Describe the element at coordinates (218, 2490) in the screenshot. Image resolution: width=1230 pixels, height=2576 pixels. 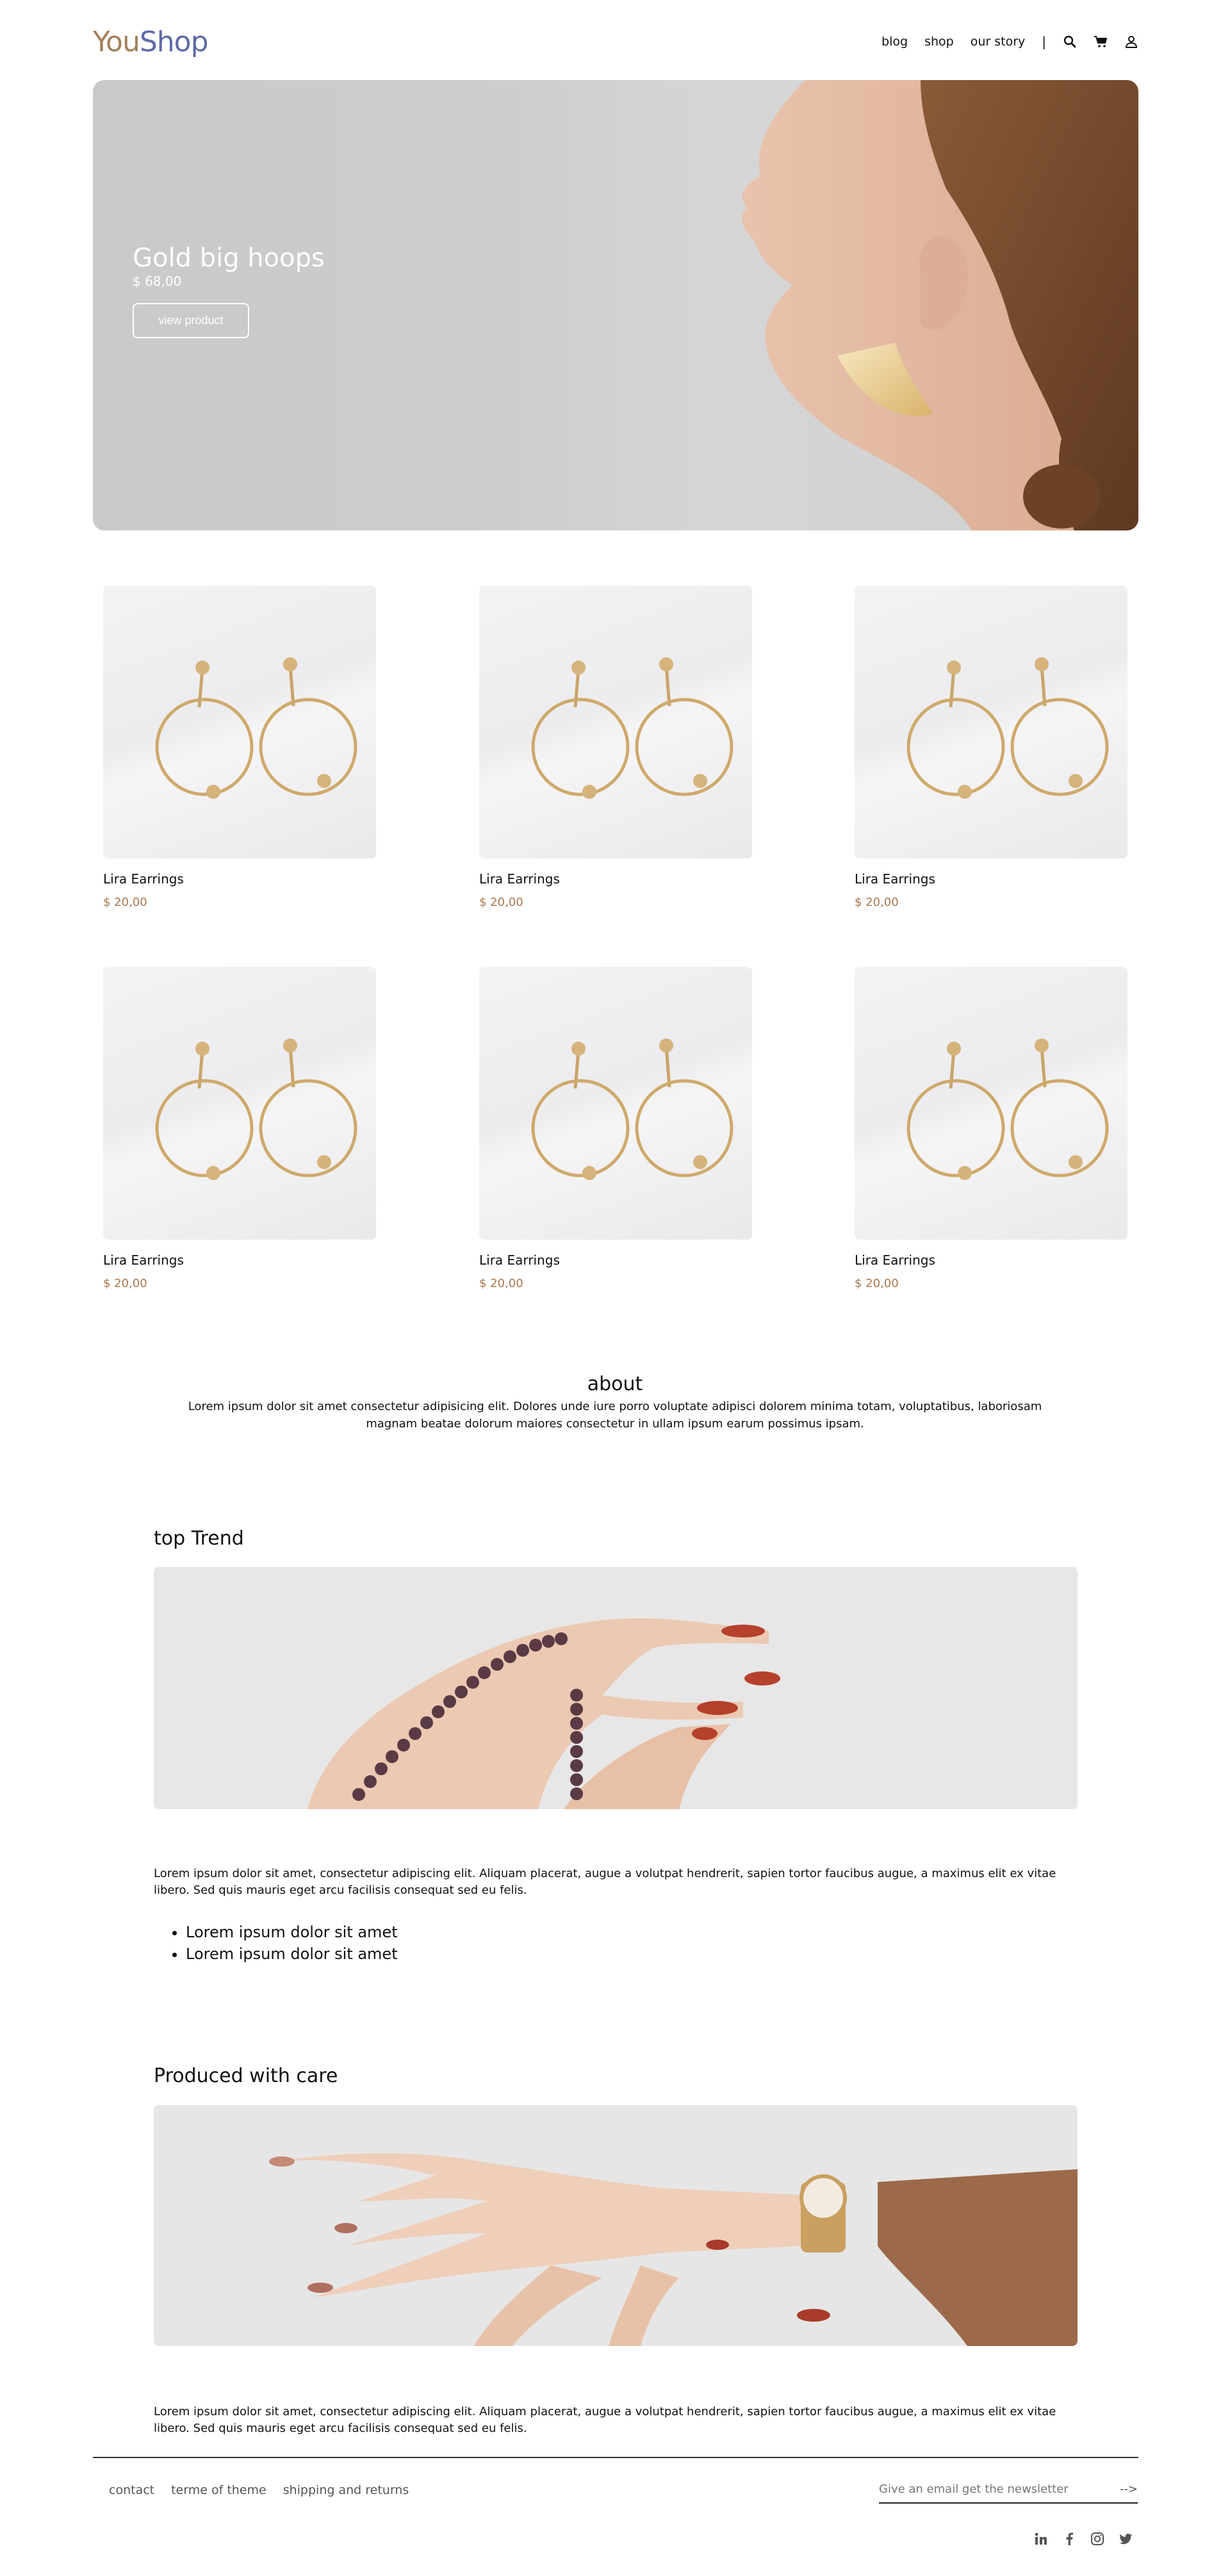
I see `footer-link-terms: terme of theme` at that location.